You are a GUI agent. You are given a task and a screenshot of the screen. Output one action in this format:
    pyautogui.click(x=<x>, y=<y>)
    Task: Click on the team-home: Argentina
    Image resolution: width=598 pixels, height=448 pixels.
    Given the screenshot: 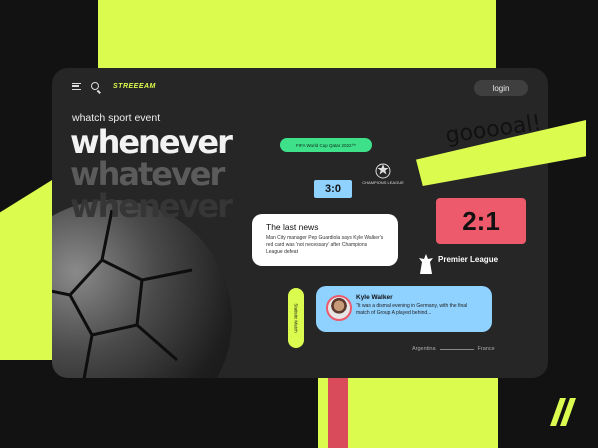 What is the action you would take?
    pyautogui.click(x=424, y=349)
    